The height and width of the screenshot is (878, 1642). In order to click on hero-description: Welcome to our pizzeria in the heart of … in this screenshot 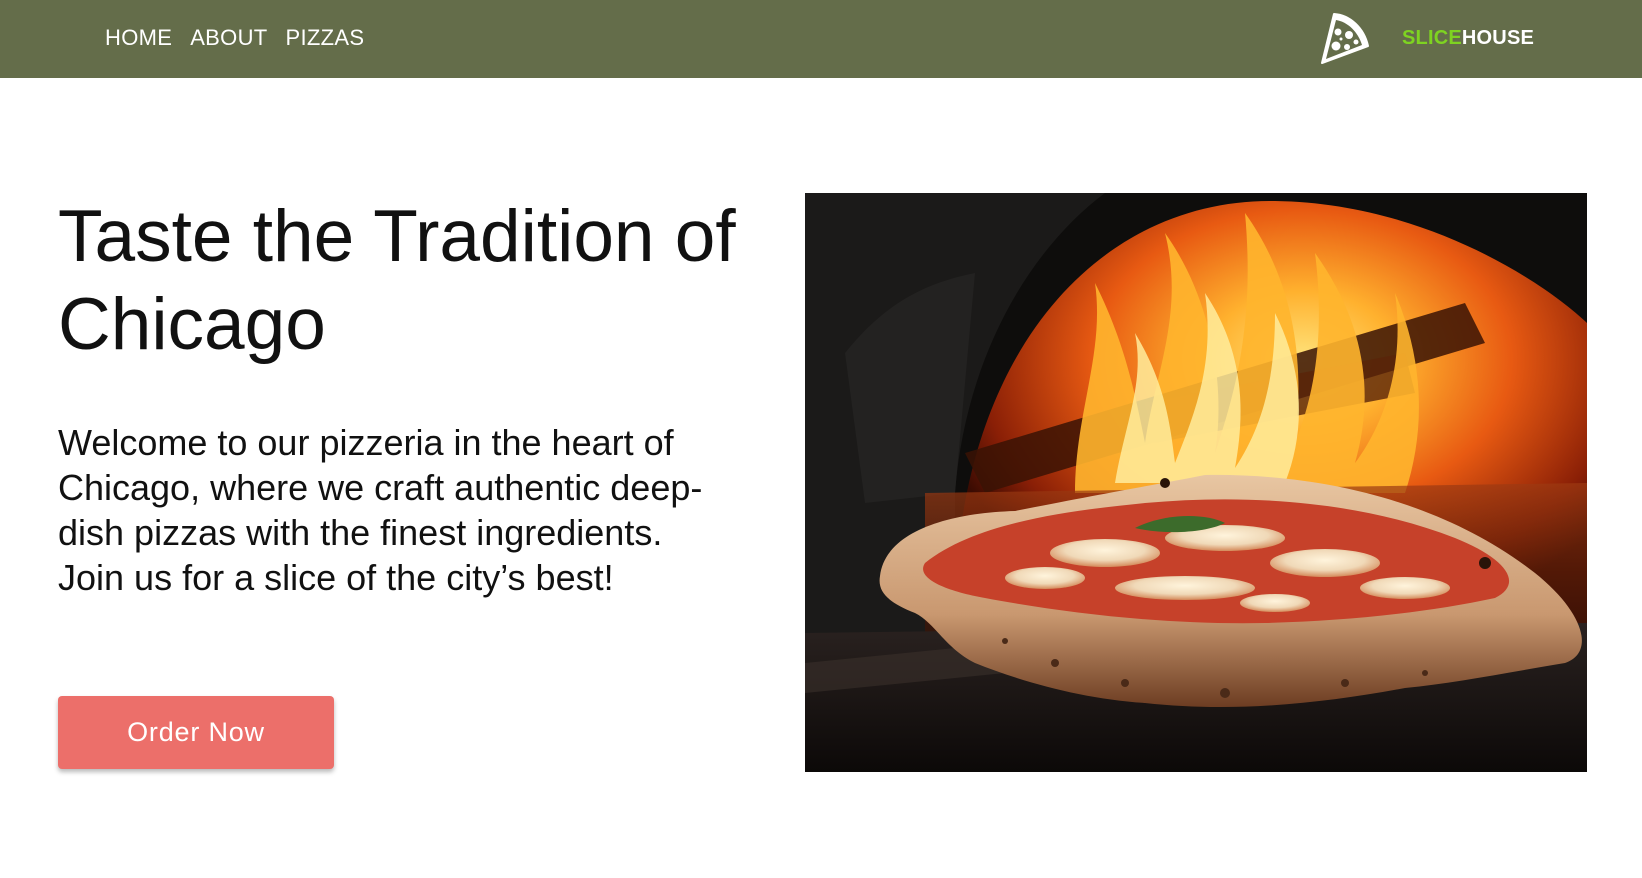, I will do `click(380, 510)`.